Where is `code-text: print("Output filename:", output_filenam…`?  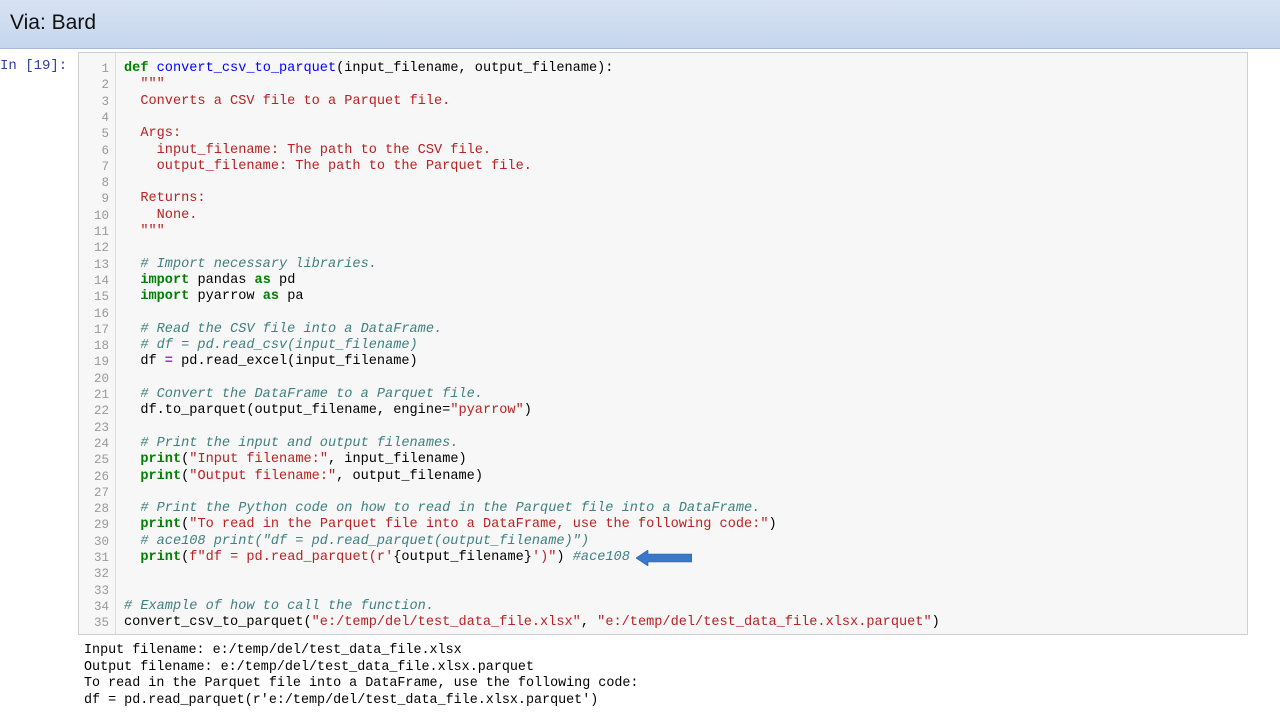
code-text: print("Output filename:", output_filenam… is located at coordinates (303, 477).